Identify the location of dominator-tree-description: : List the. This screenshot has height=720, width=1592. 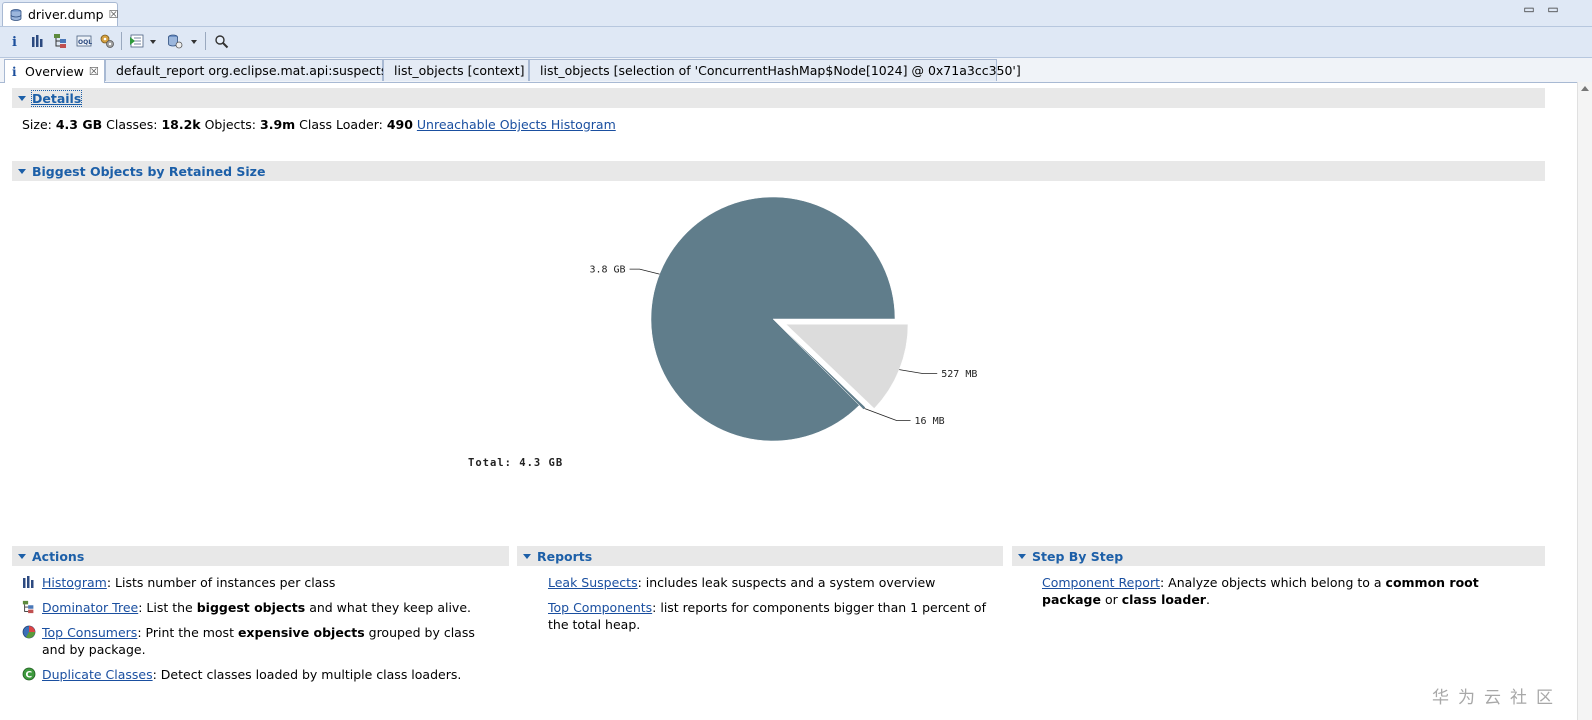
(167, 607).